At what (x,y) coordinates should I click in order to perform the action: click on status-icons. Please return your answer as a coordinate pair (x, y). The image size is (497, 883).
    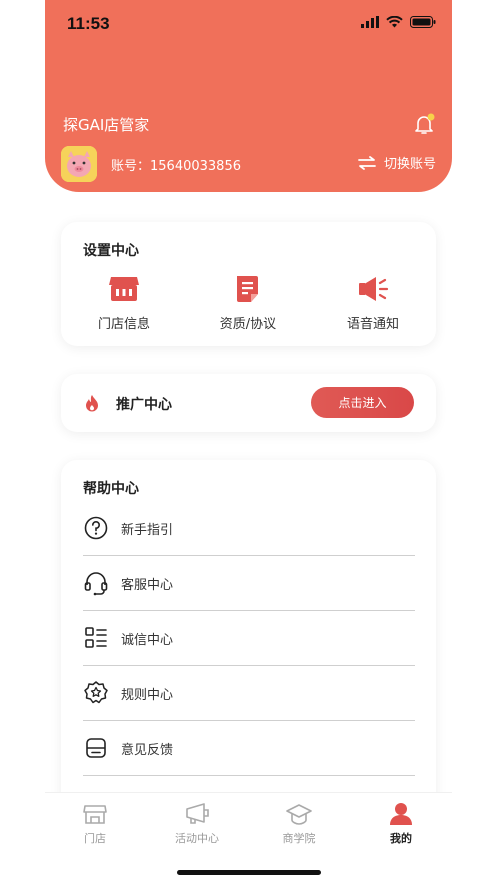
    Looking at the image, I should click on (398, 22).